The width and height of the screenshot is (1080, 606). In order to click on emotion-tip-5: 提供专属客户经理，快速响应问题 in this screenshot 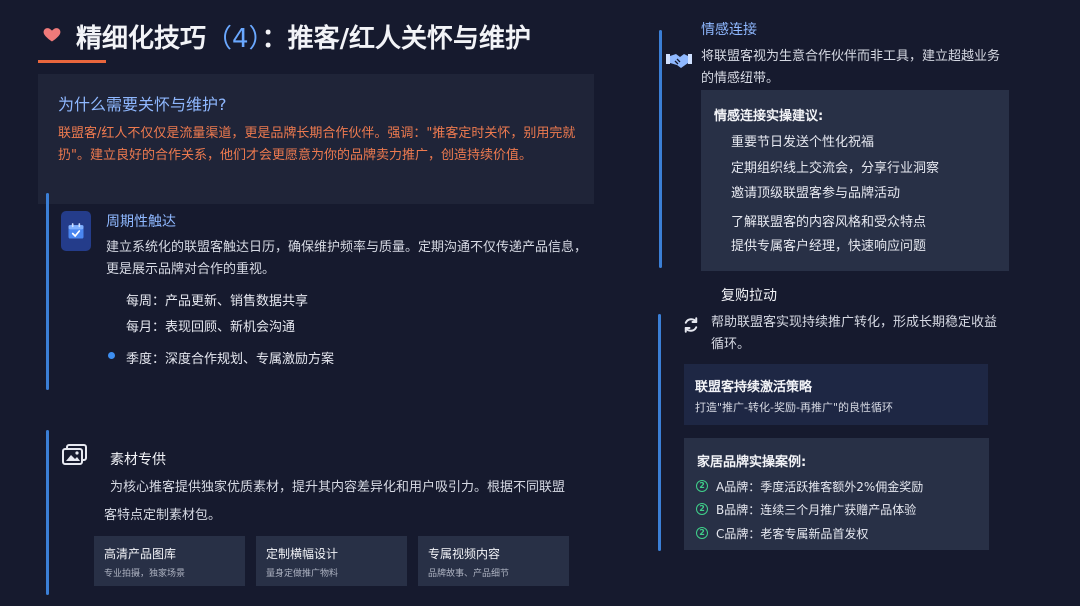, I will do `click(829, 246)`.